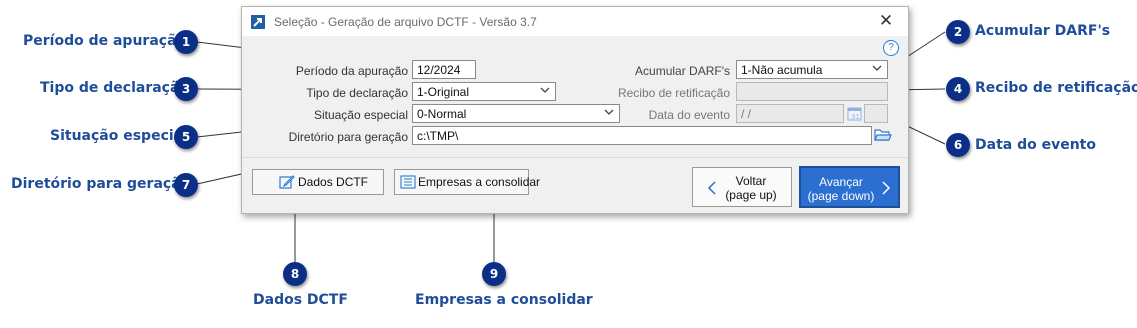 The width and height of the screenshot is (1137, 328). What do you see at coordinates (1035, 145) in the screenshot?
I see `callout-label-6: Data do evento` at bounding box center [1035, 145].